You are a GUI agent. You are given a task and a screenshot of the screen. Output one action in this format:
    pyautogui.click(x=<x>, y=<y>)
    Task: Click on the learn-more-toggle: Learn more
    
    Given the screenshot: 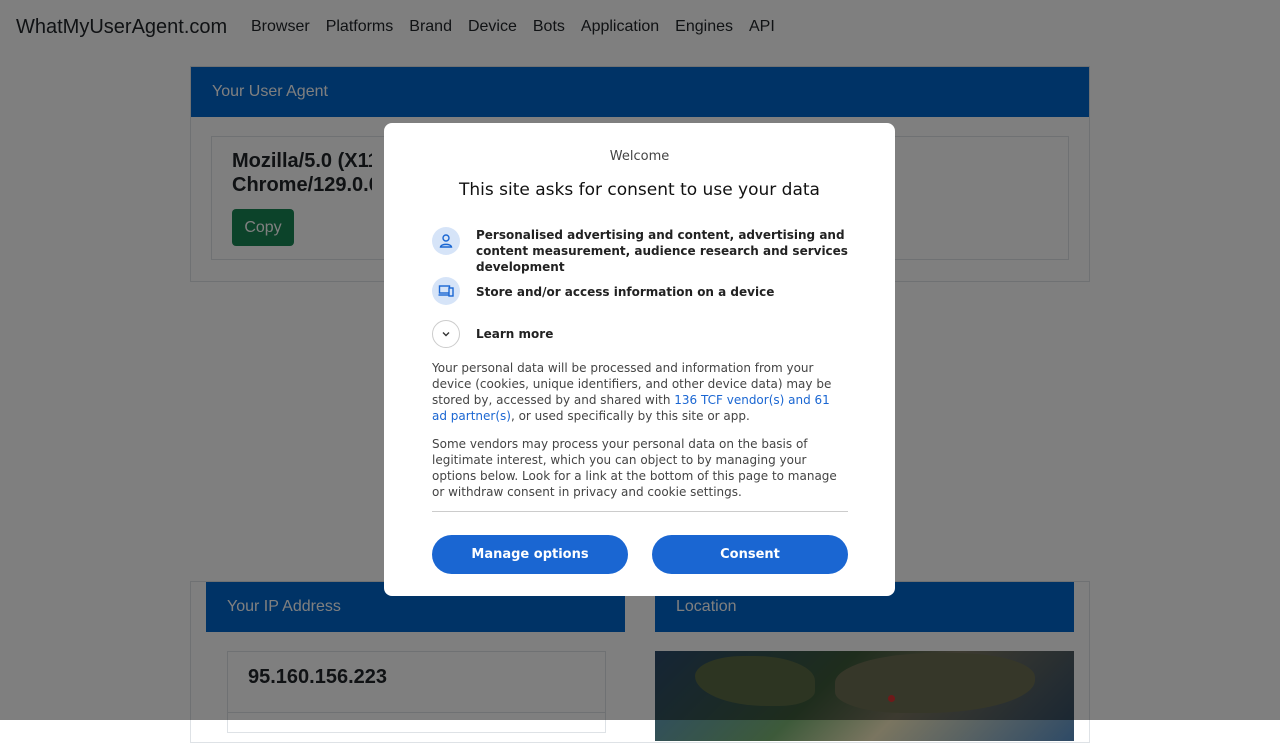 What is the action you would take?
    pyautogui.click(x=640, y=334)
    